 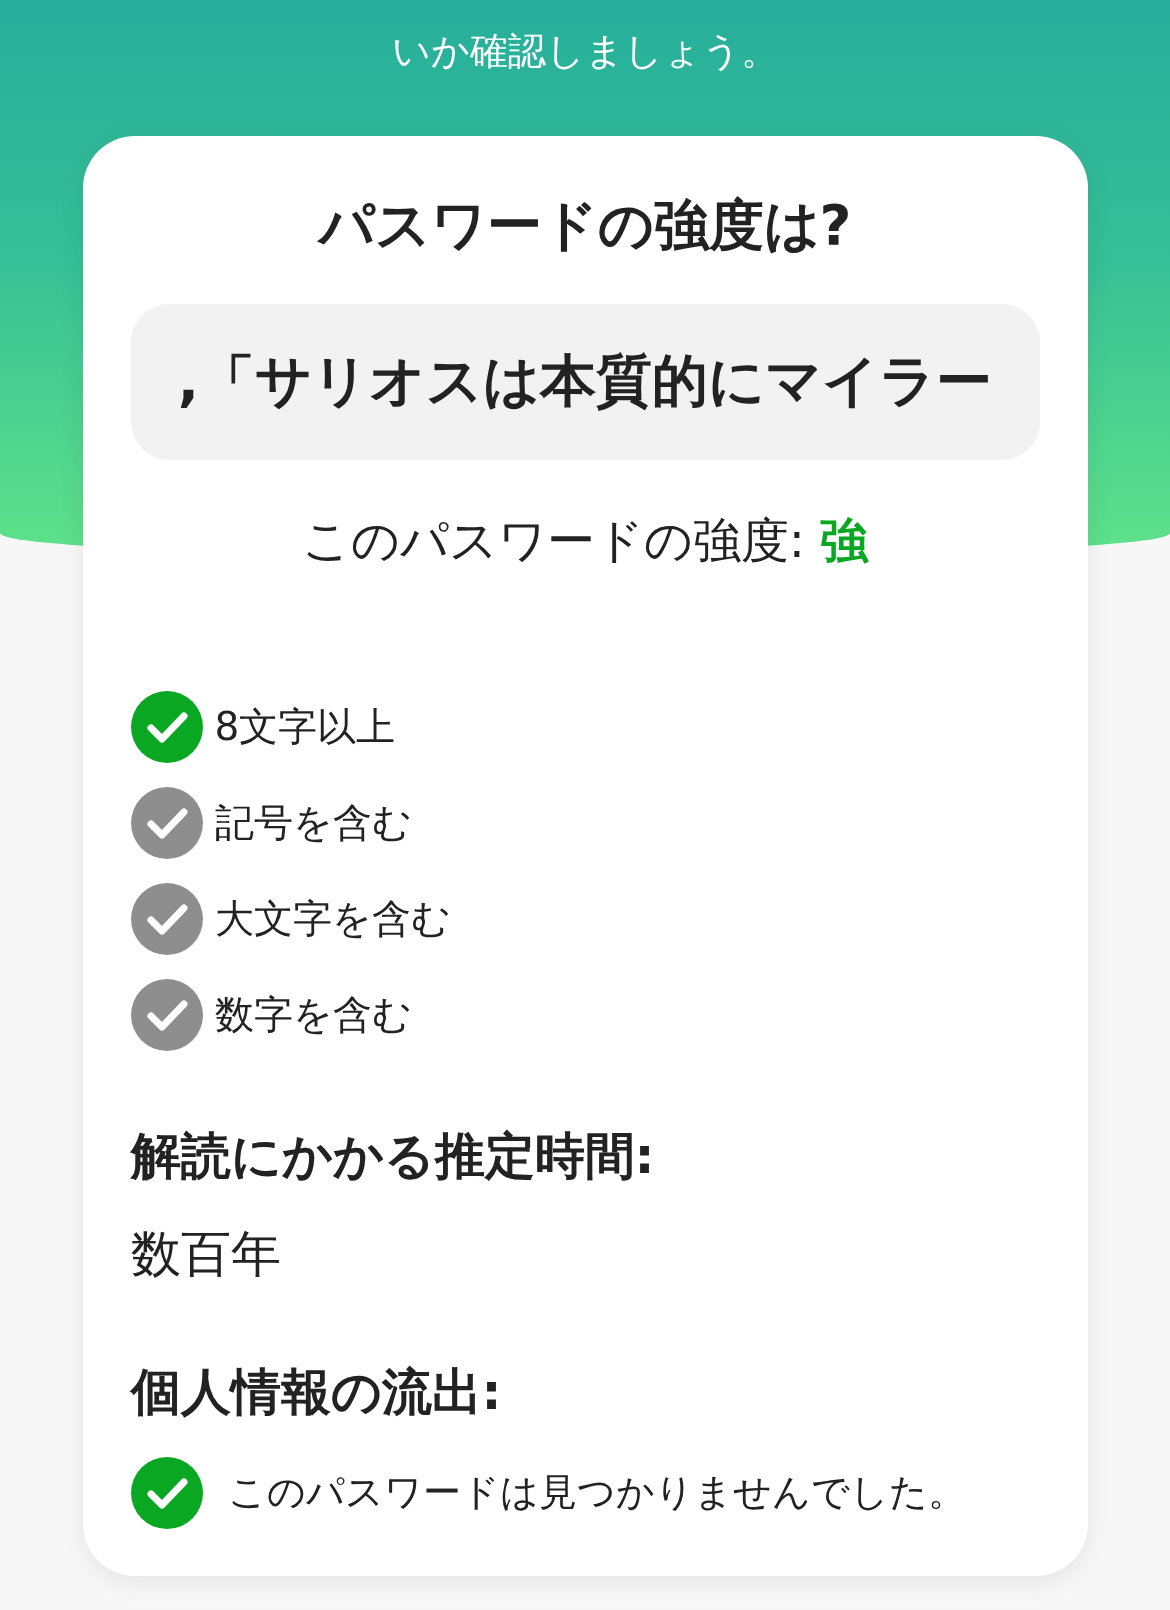 What do you see at coordinates (332, 918) in the screenshot?
I see `criterion-label: 大文字を含む` at bounding box center [332, 918].